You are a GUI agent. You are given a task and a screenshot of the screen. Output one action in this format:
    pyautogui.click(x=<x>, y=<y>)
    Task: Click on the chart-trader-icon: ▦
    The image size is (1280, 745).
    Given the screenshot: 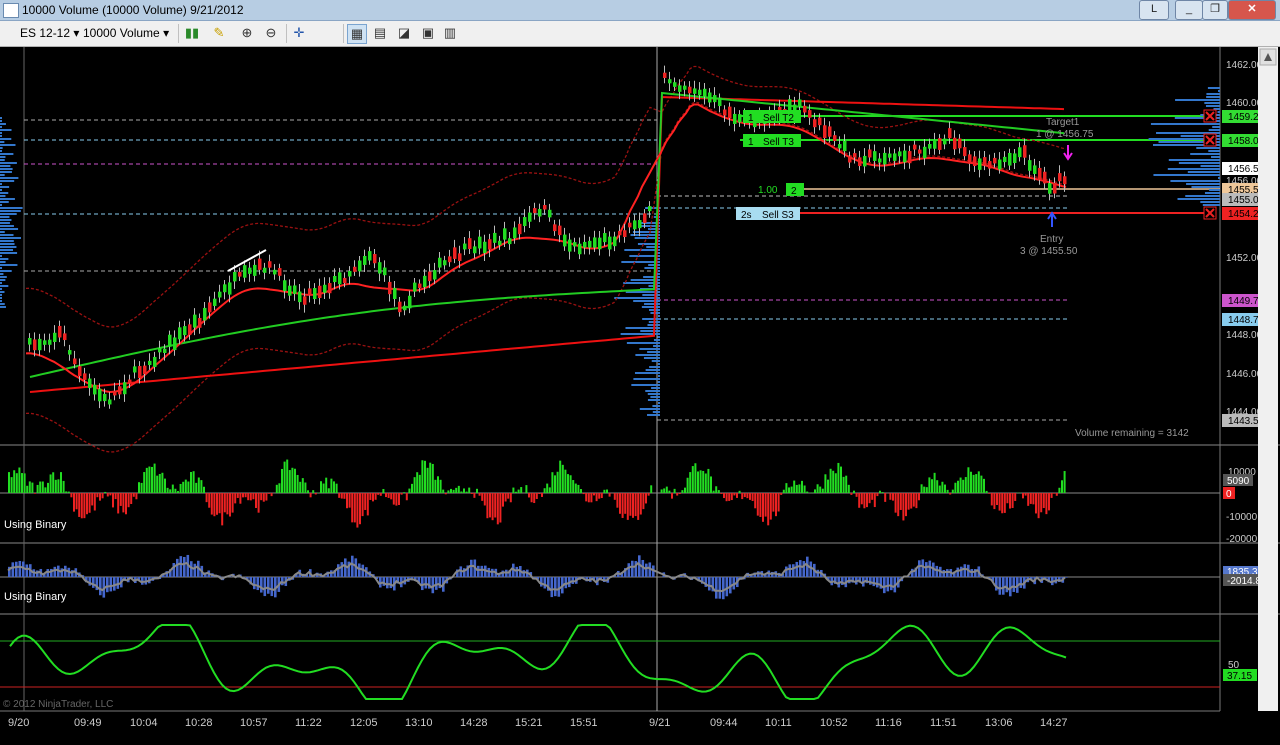 What is the action you would take?
    pyautogui.click(x=357, y=34)
    